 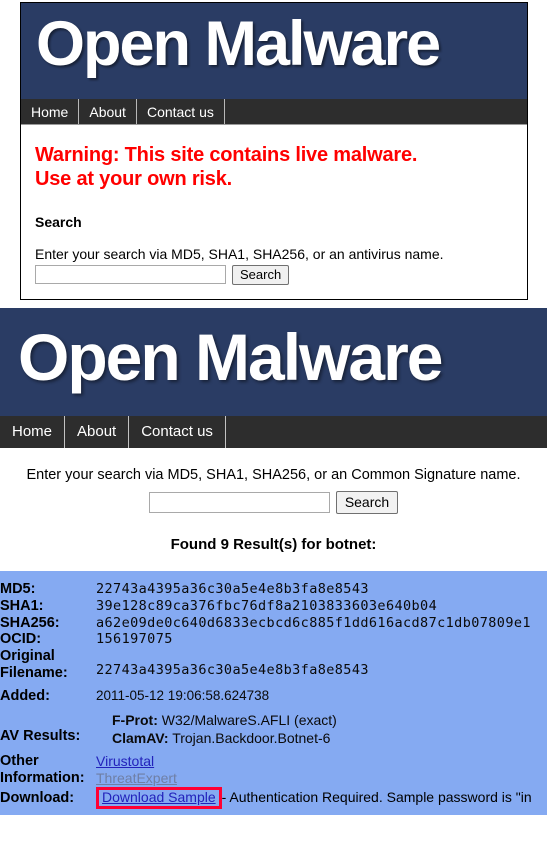 What do you see at coordinates (232, 670) in the screenshot?
I see `value-original-filename: 22743a4395a36c30a5e4e8b3fa8e8543` at bounding box center [232, 670].